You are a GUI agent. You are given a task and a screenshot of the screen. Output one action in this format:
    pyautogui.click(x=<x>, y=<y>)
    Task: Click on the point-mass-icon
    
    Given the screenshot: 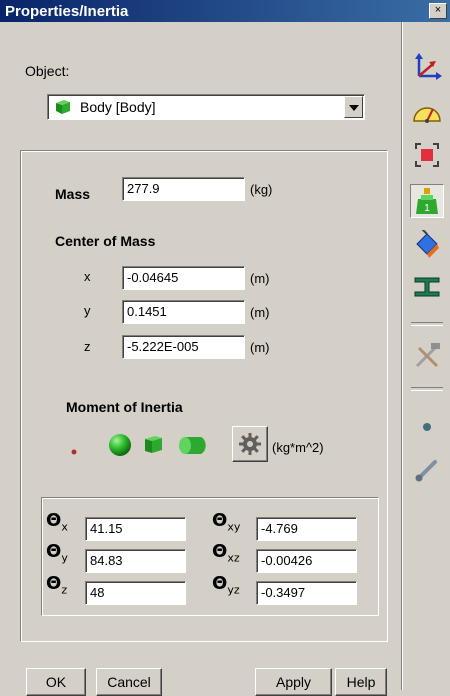 What is the action you would take?
    pyautogui.click(x=74, y=451)
    